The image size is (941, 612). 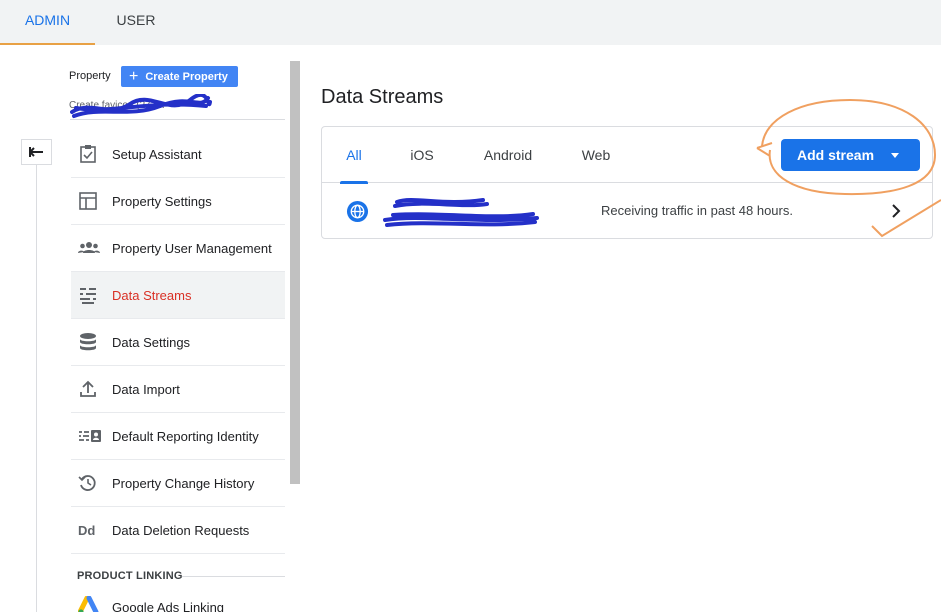 I want to click on tab-admin: ADMIN, so click(x=47, y=22).